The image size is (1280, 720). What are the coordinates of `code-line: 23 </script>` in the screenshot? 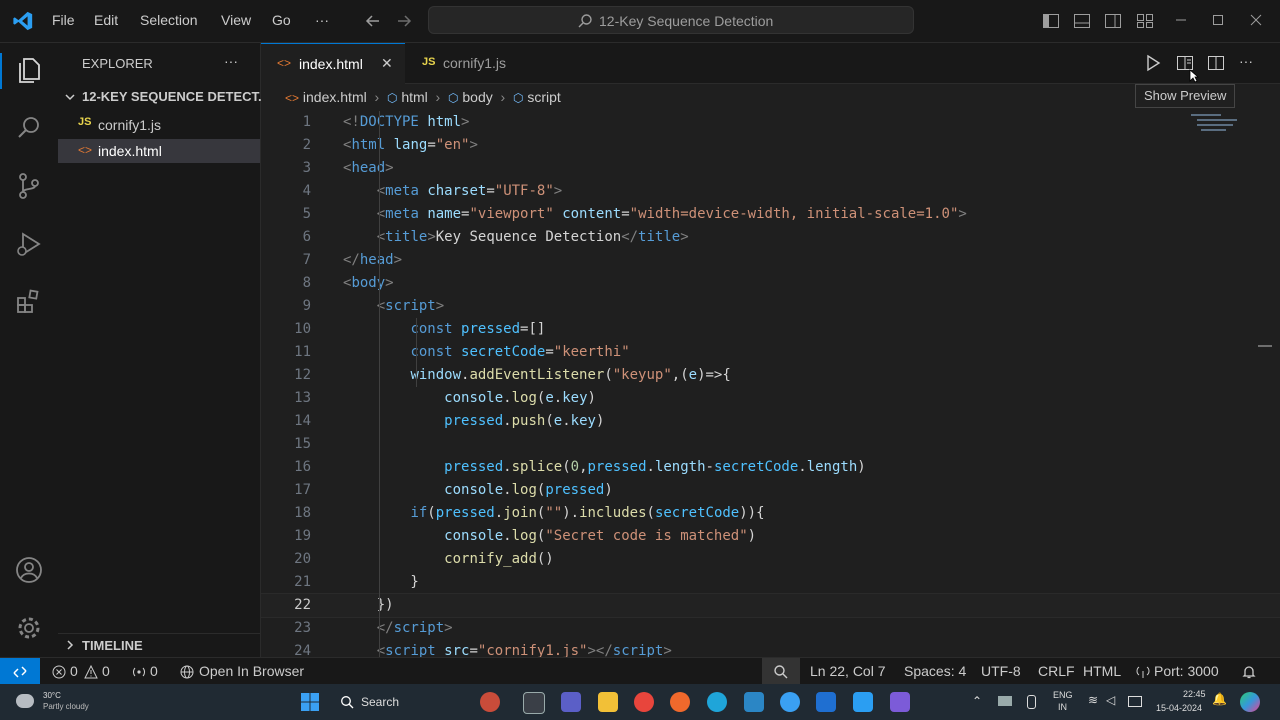 It's located at (770, 628).